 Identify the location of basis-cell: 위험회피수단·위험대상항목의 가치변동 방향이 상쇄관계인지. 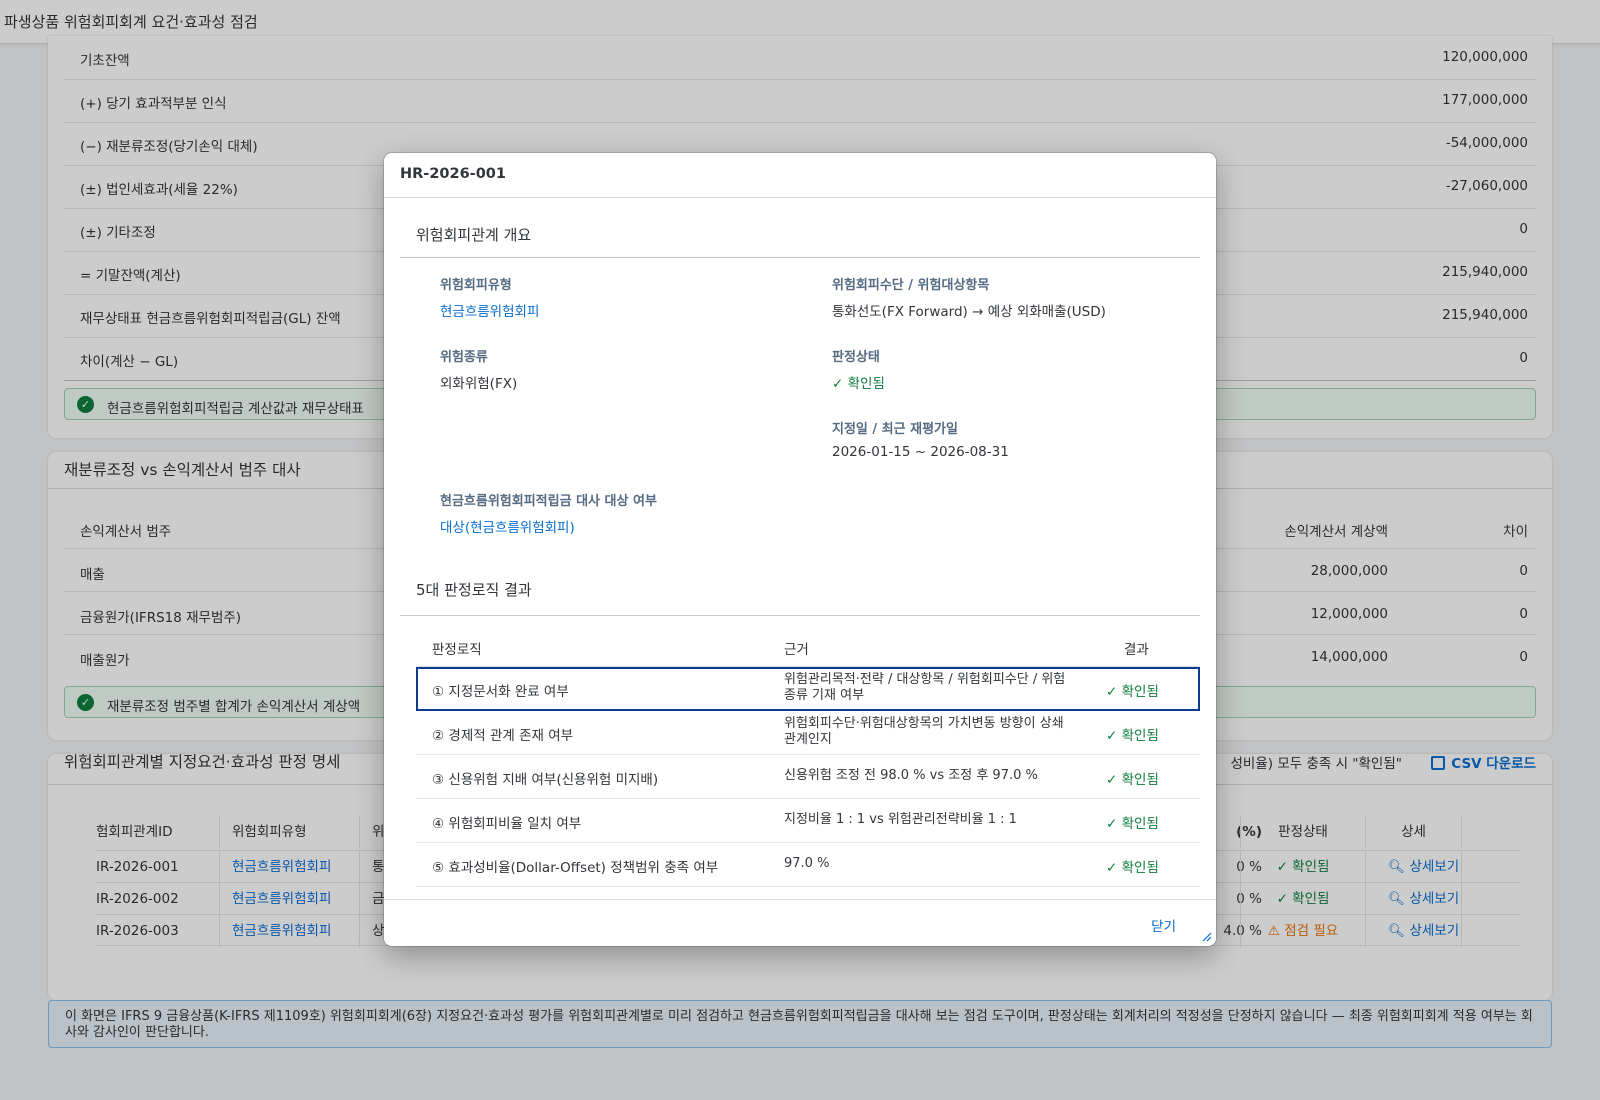
(924, 731).